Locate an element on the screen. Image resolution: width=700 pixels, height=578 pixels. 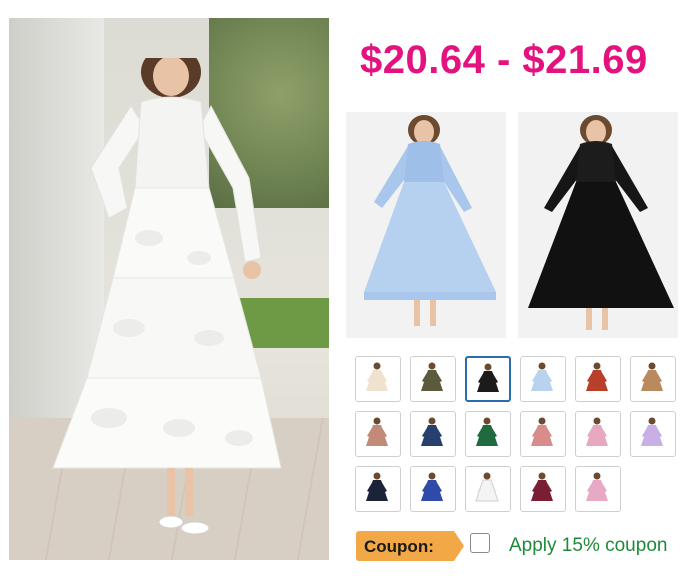
blue-dress-figure is located at coordinates (430, 220).